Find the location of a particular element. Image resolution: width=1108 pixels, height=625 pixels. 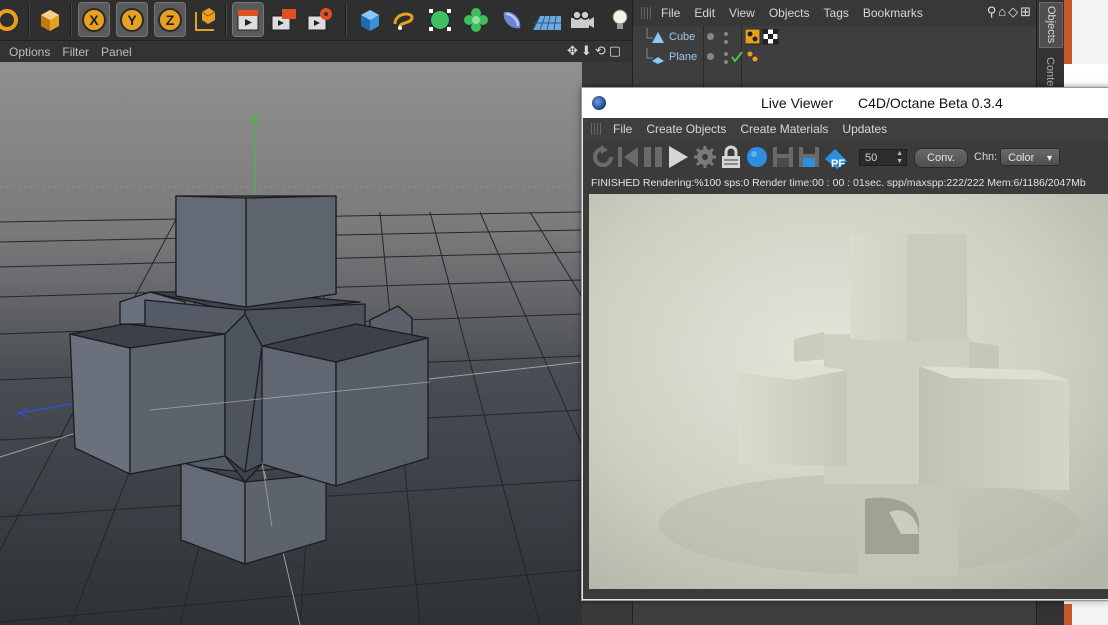

material-tags-icon is located at coordinates (762, 37).